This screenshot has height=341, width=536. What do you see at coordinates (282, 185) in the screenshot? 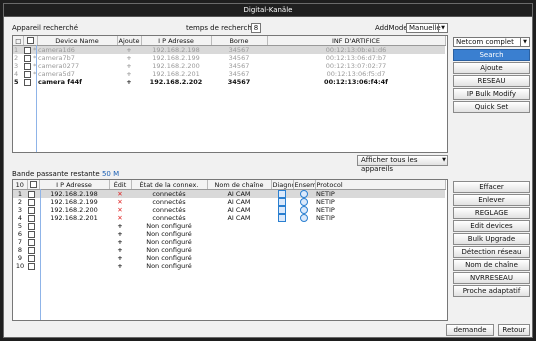
I see `col-diagnostic-header: Diagnostic` at bounding box center [282, 185].